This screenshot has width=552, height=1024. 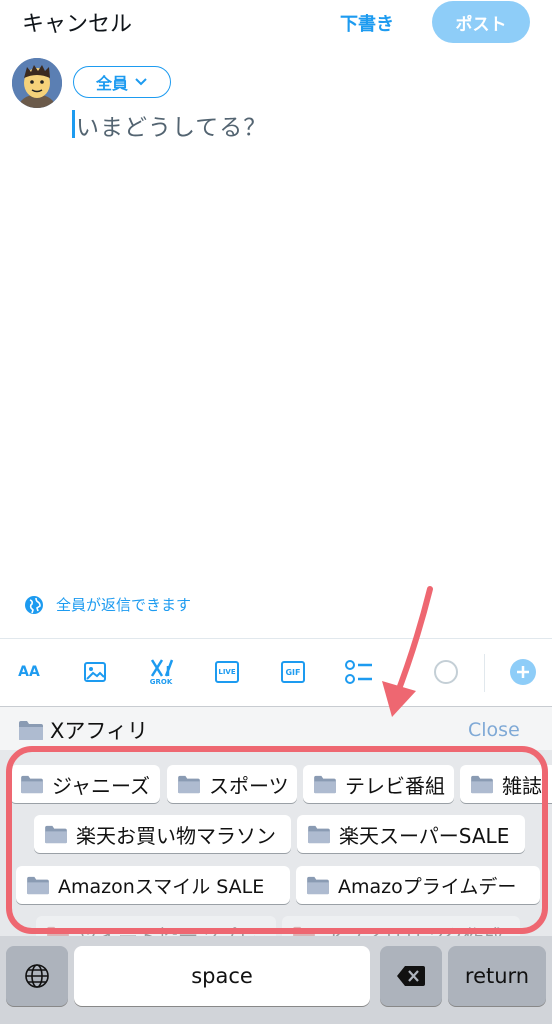 I want to click on avatar, so click(x=37, y=83).